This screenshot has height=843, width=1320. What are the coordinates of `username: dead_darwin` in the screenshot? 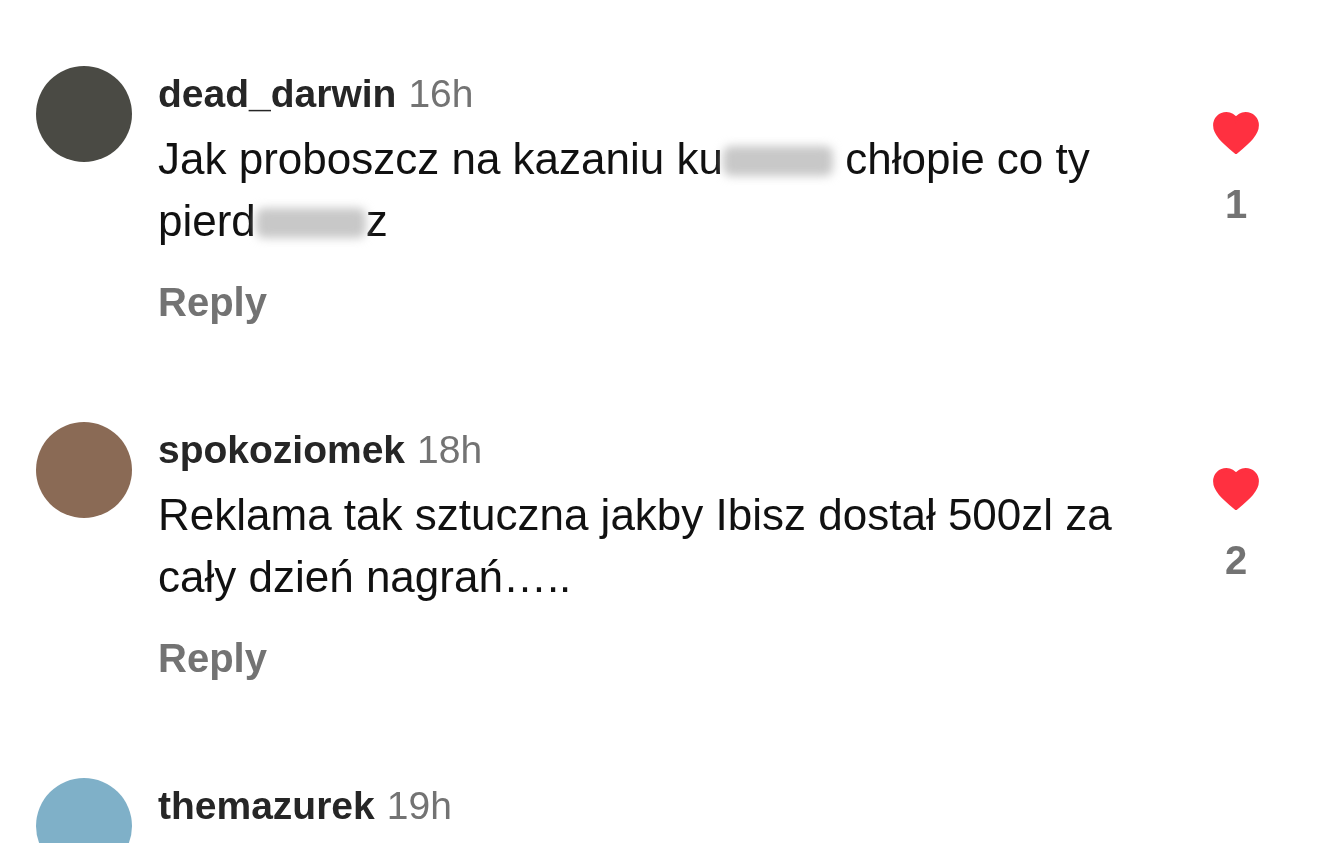 It's located at (277, 94).